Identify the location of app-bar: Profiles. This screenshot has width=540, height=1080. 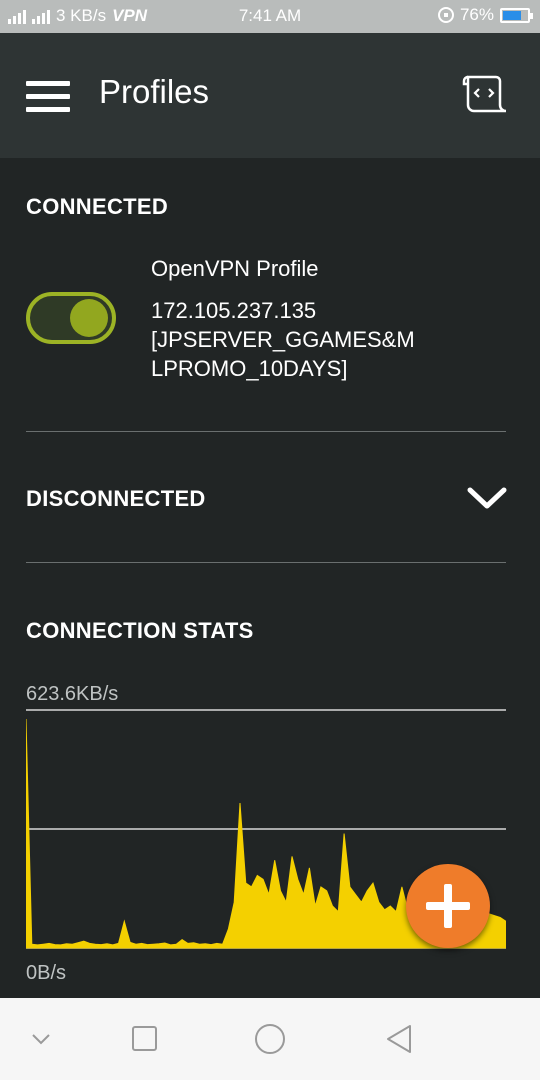
(270, 95).